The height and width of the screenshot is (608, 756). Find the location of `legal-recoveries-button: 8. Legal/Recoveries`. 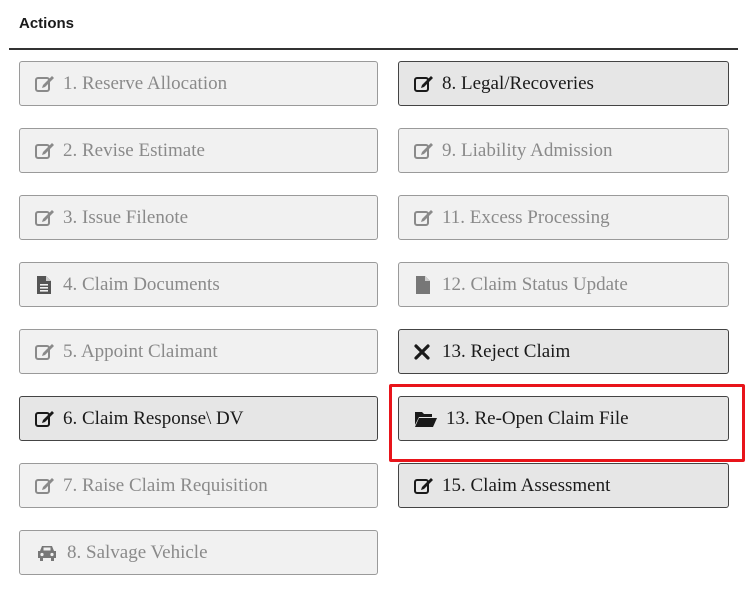

legal-recoveries-button: 8. Legal/Recoveries is located at coordinates (563, 83).